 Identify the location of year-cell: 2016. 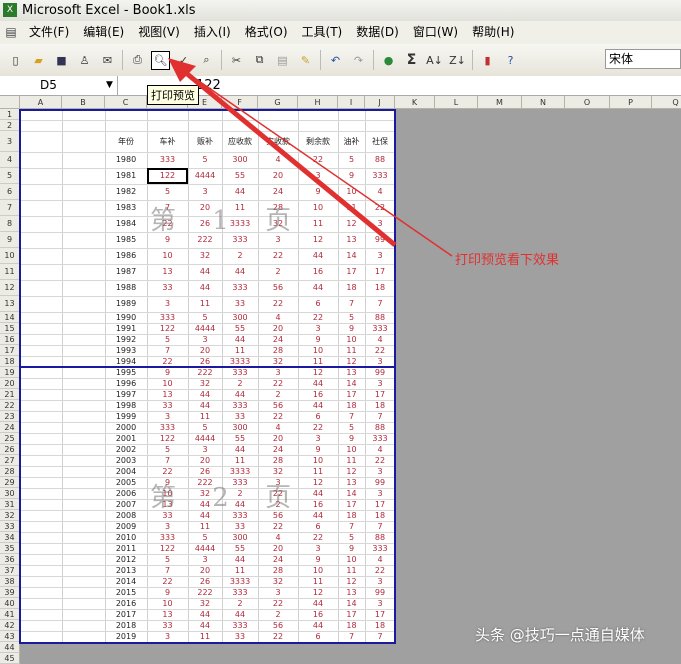
(126, 603).